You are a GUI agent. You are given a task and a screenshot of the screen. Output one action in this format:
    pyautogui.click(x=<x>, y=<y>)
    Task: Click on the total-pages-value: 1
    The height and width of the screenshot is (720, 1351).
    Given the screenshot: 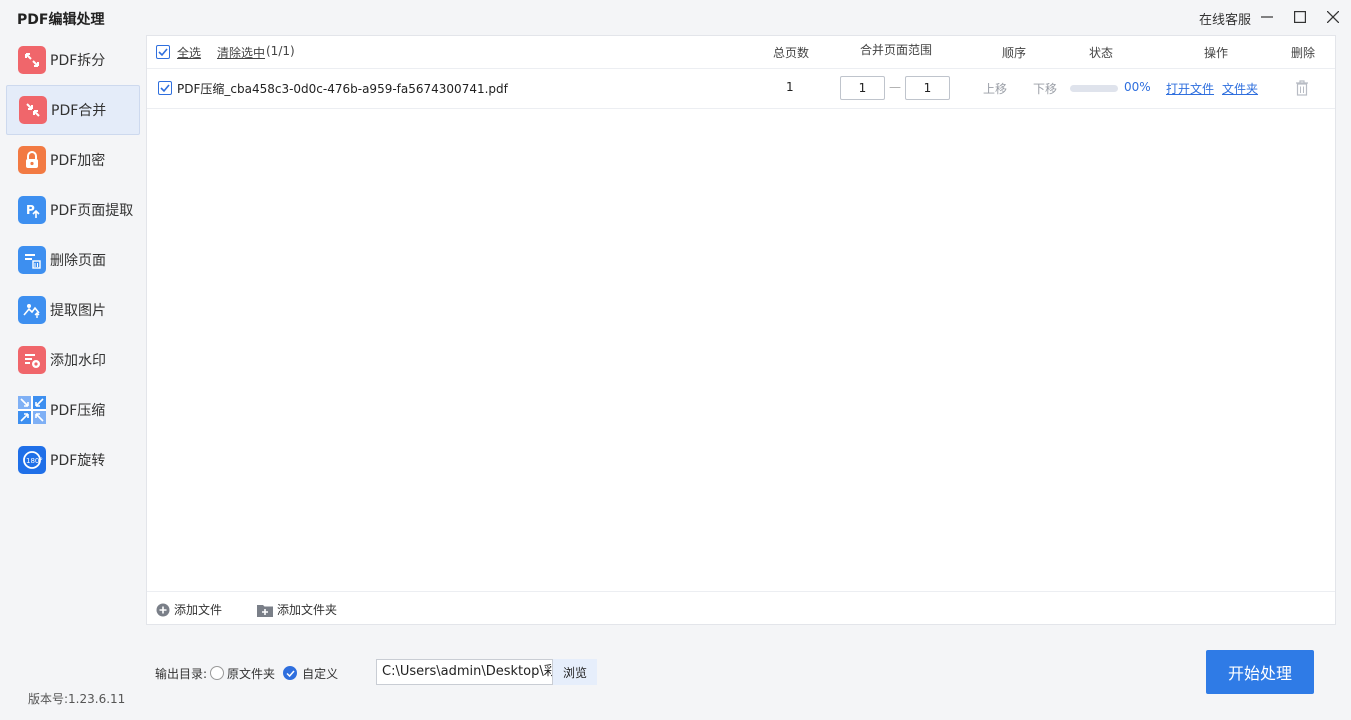 What is the action you would take?
    pyautogui.click(x=790, y=87)
    